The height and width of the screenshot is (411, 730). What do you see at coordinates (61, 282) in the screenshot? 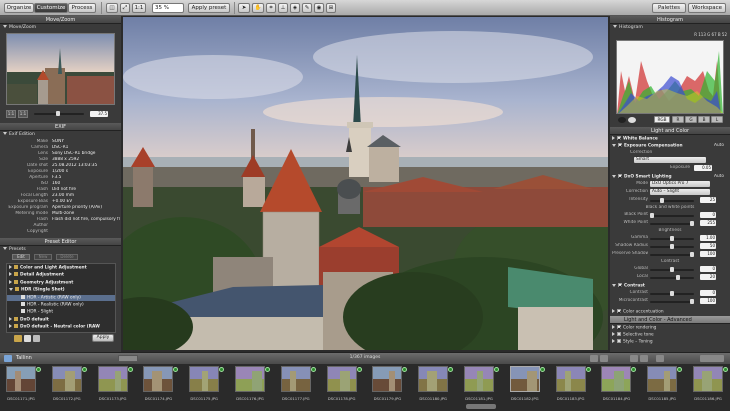
I see `preset-item: Geometry Adjustment` at bounding box center [61, 282].